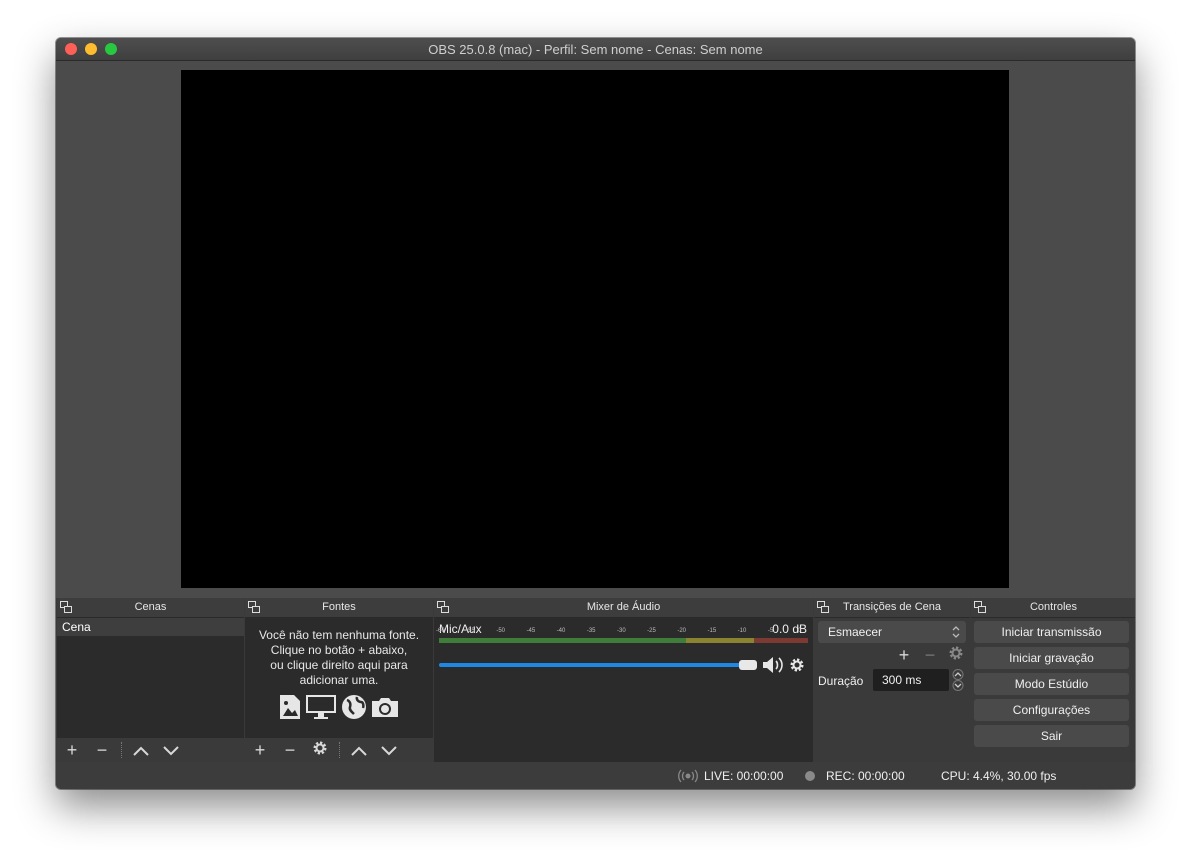  Describe the element at coordinates (999, 776) in the screenshot. I see `cpu-fps: CPU: 4.4%, 30.00 fps` at that location.